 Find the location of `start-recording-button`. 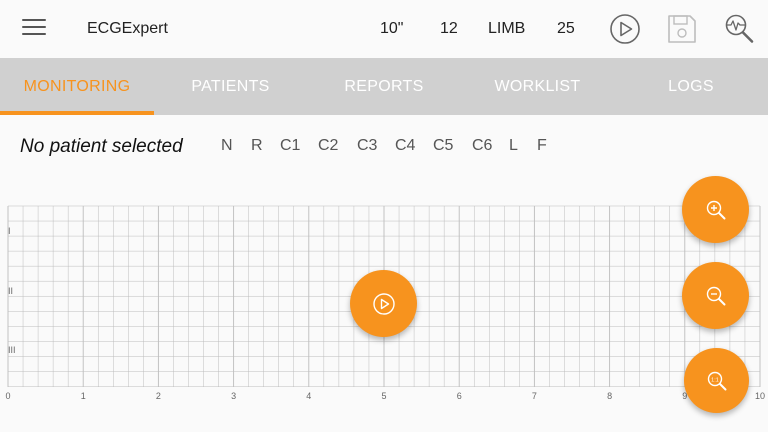

start-recording-button is located at coordinates (383, 303).